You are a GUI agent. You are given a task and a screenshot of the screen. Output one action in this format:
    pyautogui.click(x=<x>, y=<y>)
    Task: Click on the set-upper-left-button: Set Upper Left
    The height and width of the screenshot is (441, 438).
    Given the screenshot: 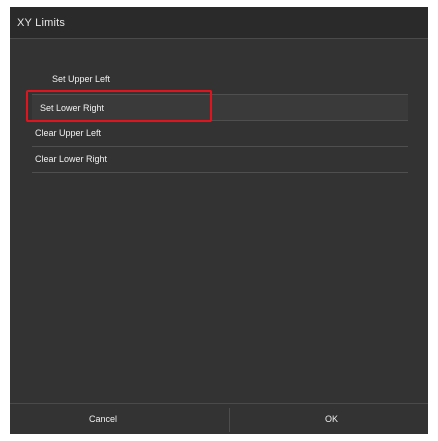 What is the action you would take?
    pyautogui.click(x=220, y=82)
    